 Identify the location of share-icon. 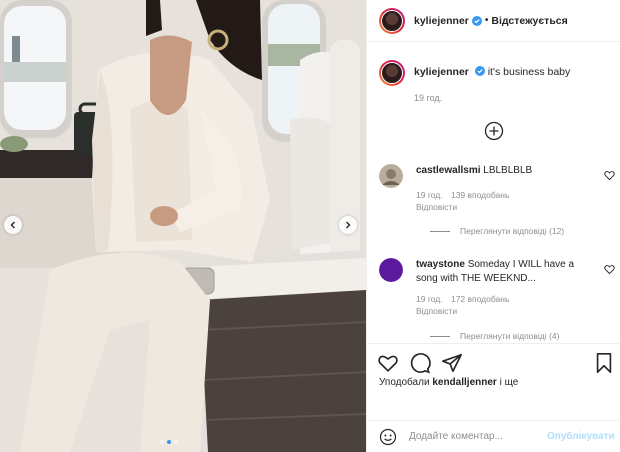
(452, 363).